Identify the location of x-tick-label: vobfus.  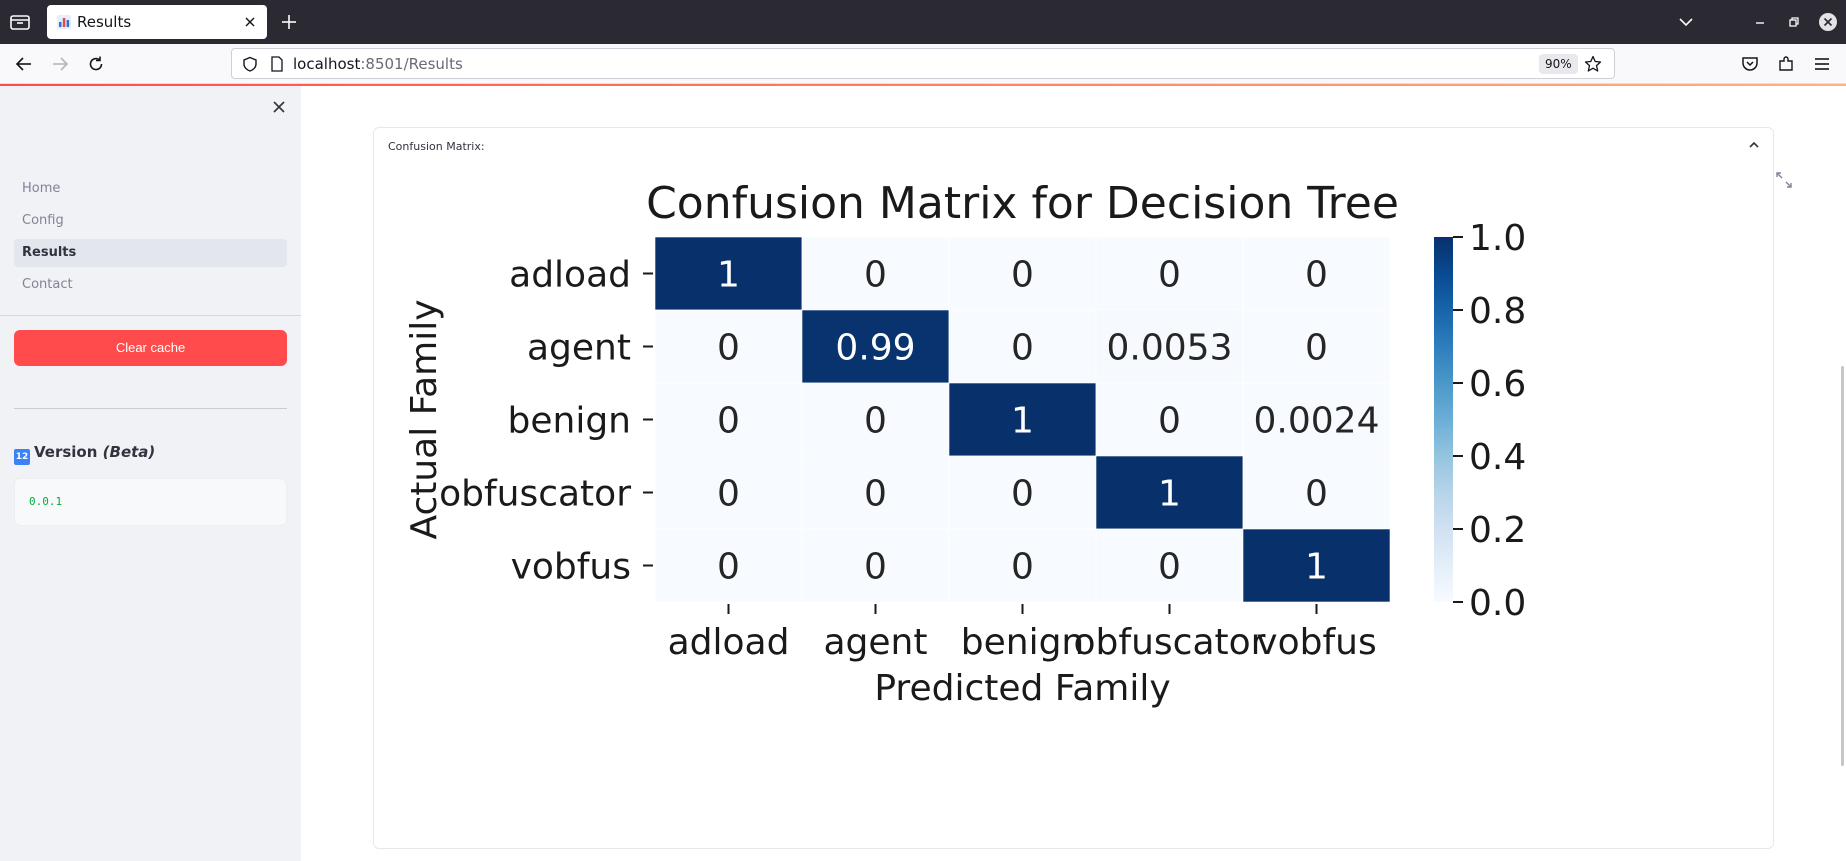
(1316, 642).